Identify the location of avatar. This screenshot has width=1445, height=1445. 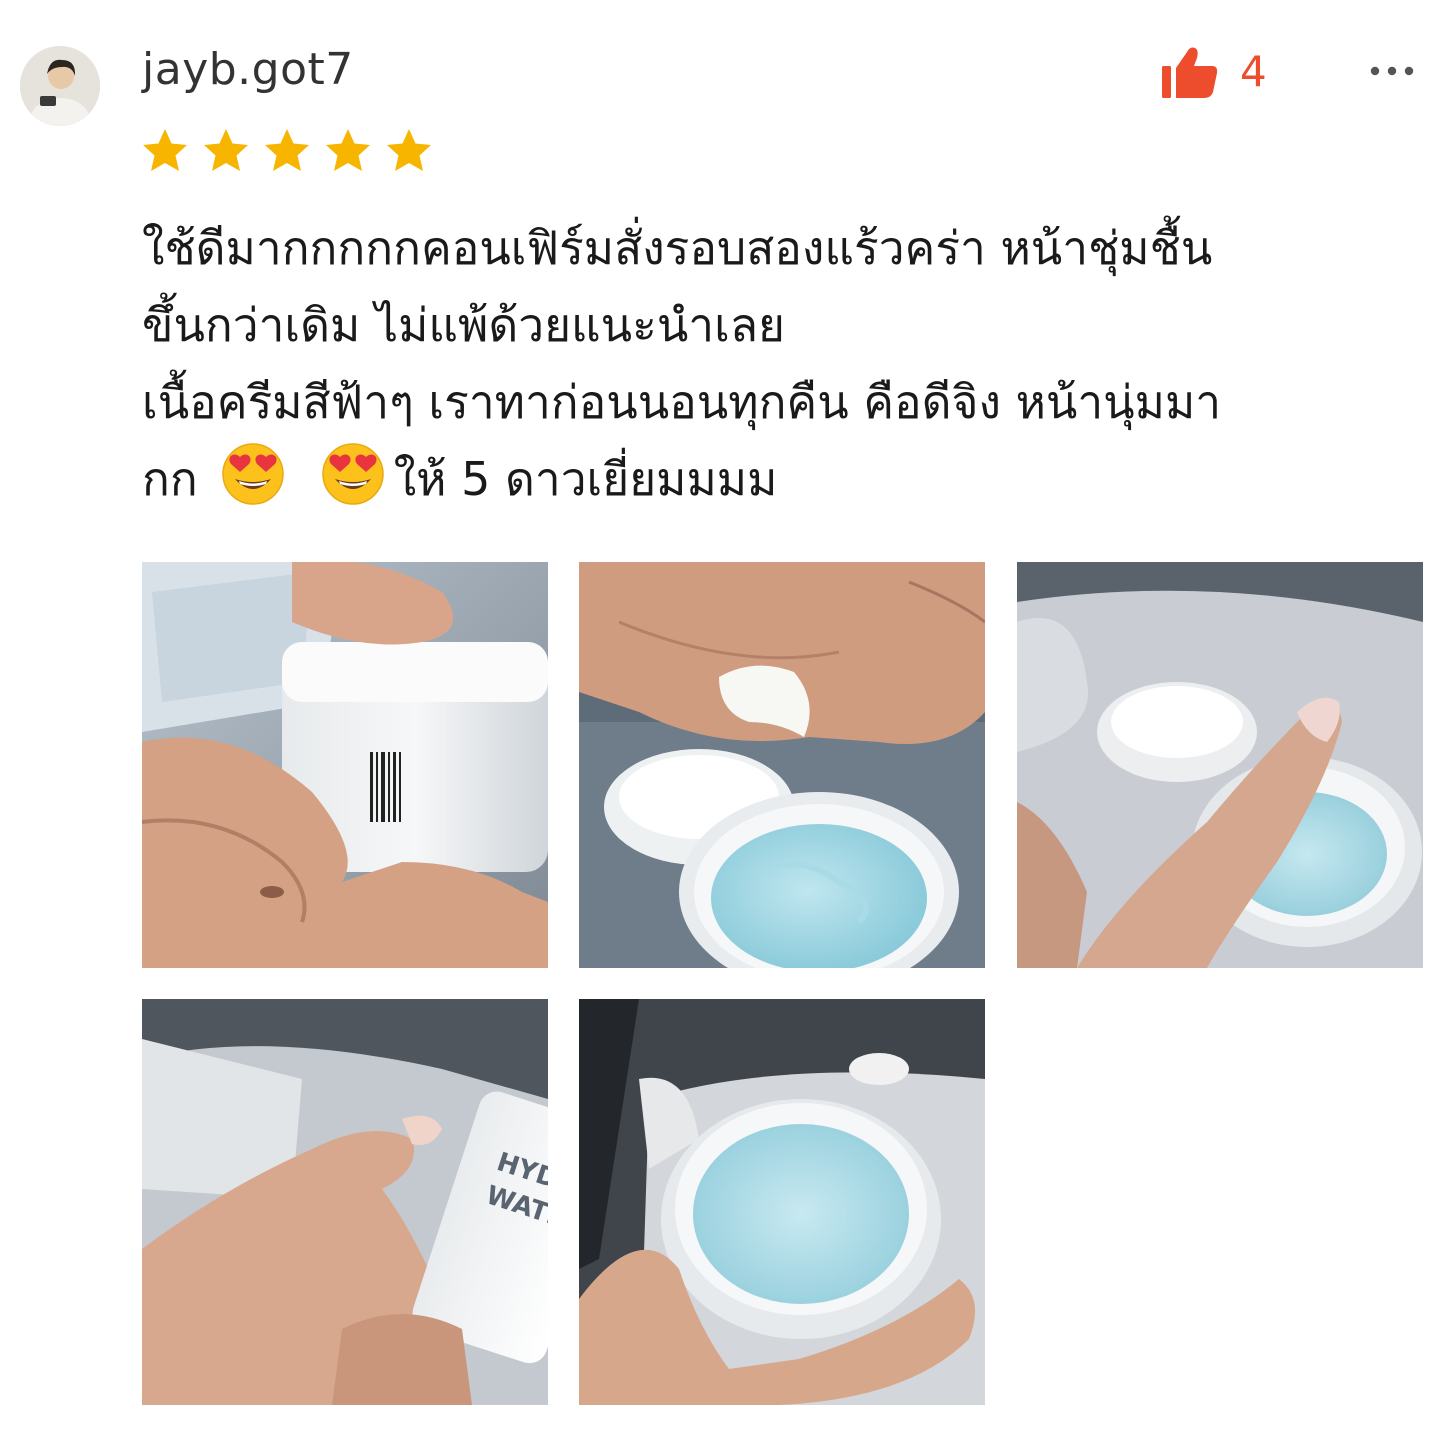
(60, 86).